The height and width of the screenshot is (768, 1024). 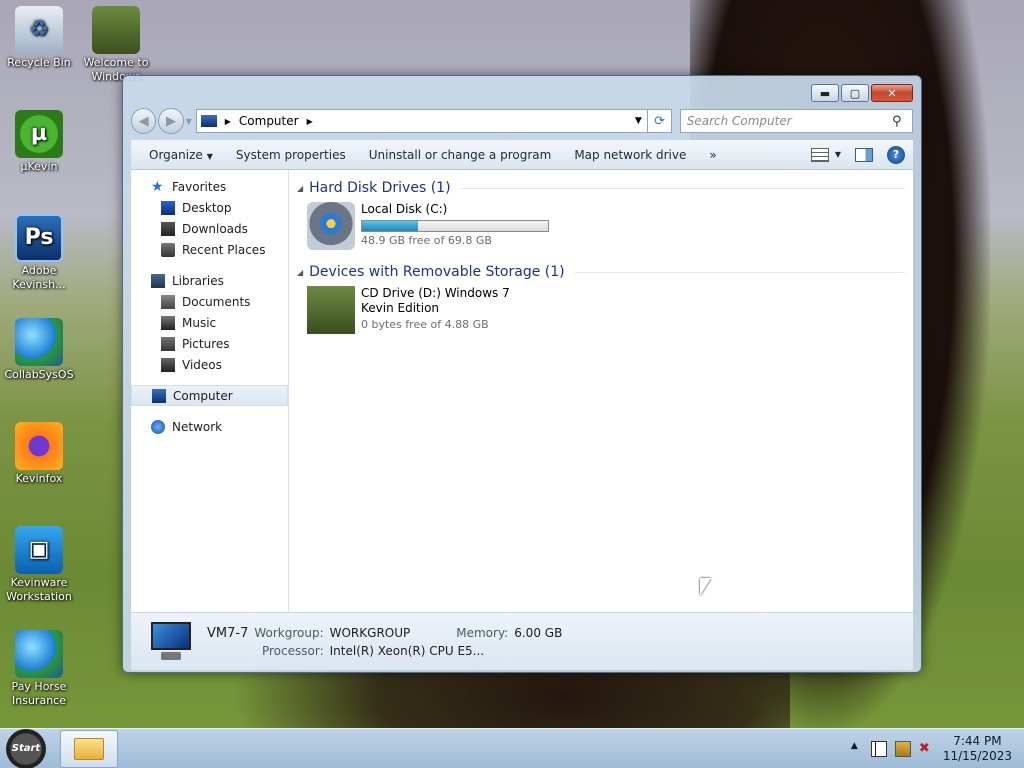 I want to click on volume-muted-icon: ✖, so click(x=927, y=749).